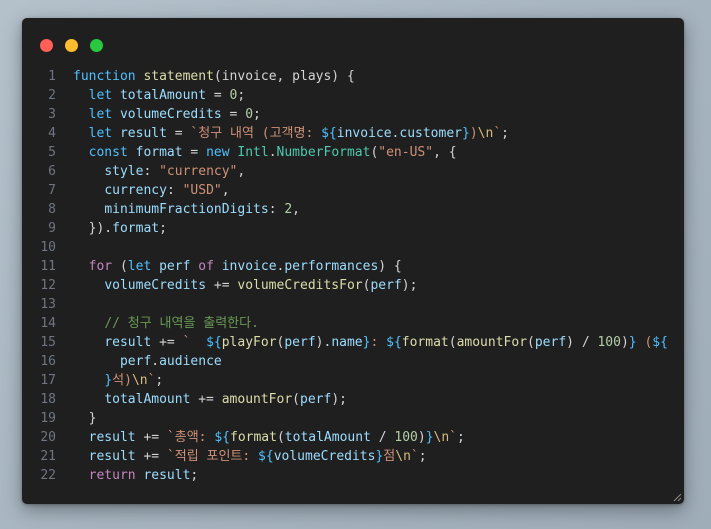 This screenshot has width=711, height=529. Describe the element at coordinates (353, 399) in the screenshot. I see `code-line: 18 totalAmount += amountFor(perf);` at that location.